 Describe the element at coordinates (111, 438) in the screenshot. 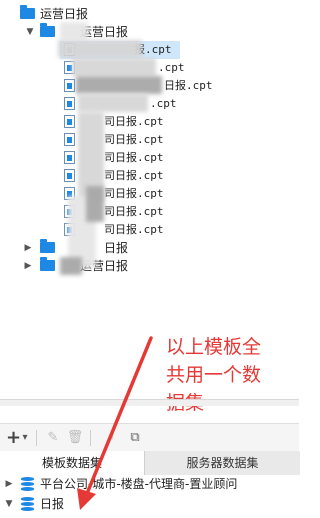

I see `preview-icon: ⌕` at that location.